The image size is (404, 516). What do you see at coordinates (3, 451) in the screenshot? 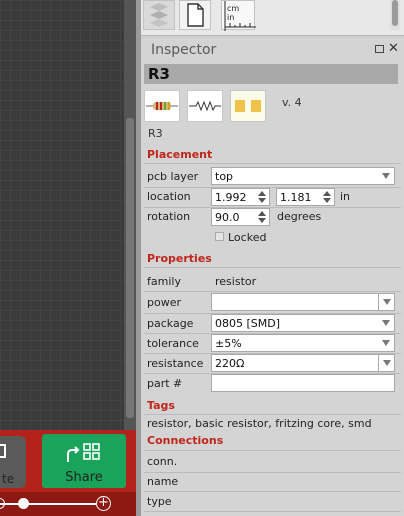
I see `route-icon` at bounding box center [3, 451].